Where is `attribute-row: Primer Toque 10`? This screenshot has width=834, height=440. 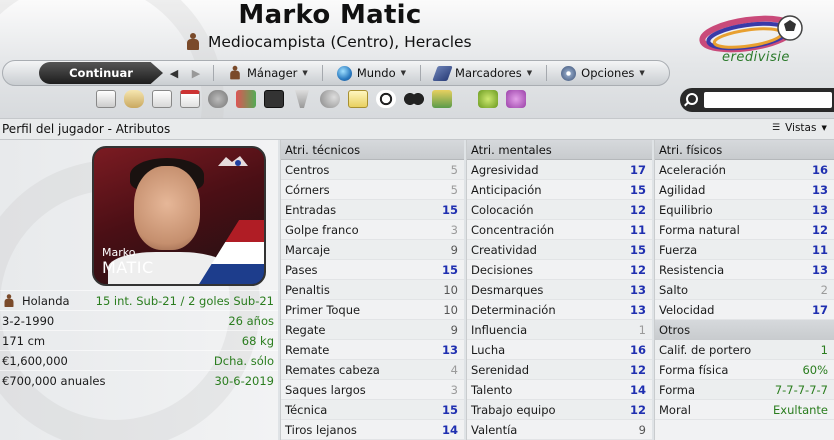
attribute-row: Primer Toque 10 is located at coordinates (372, 310).